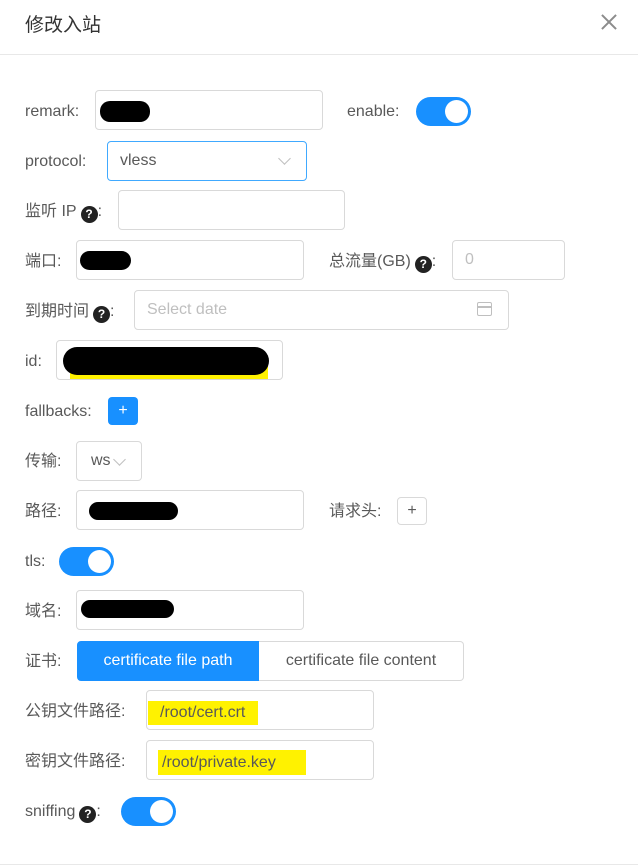 The image size is (638, 867). Describe the element at coordinates (443, 111) in the screenshot. I see `enable-toggle` at that location.